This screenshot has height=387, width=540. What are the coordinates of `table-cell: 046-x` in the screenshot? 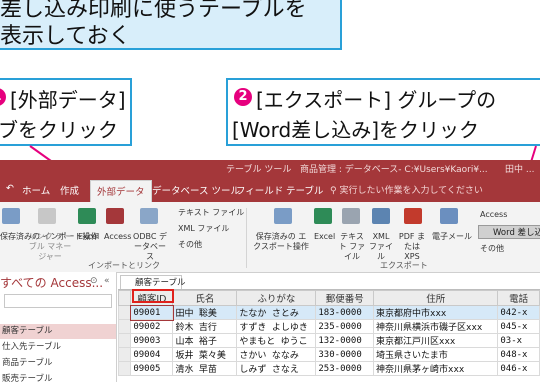 It's located at (518, 368).